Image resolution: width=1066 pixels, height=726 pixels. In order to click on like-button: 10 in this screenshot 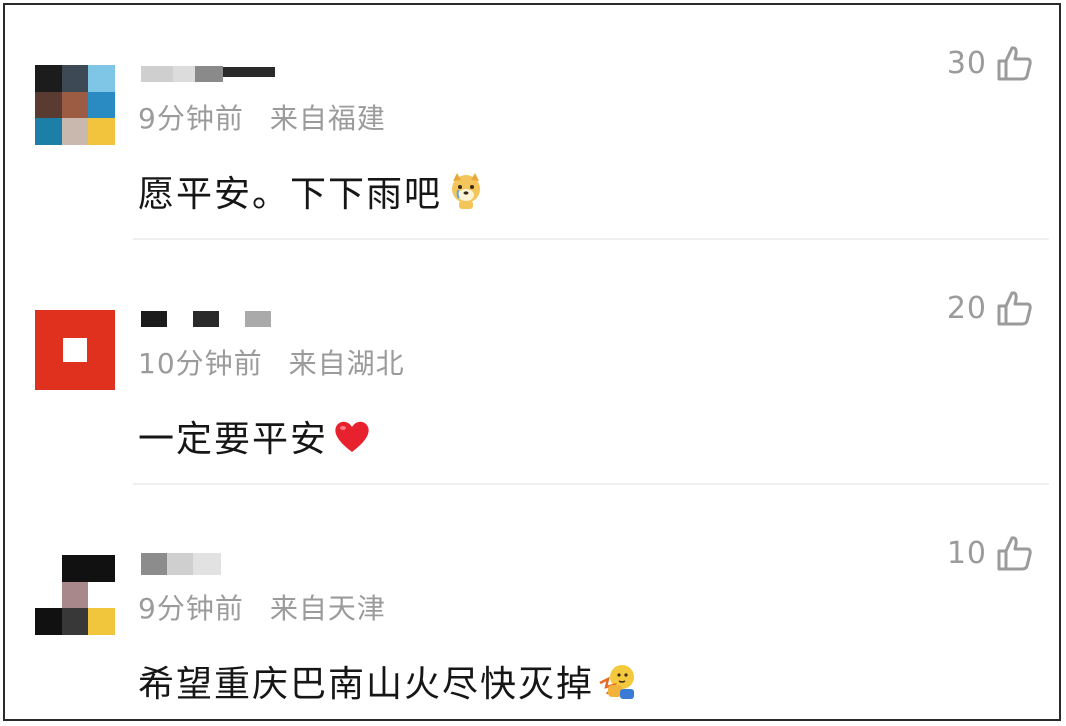, I will do `click(991, 553)`.